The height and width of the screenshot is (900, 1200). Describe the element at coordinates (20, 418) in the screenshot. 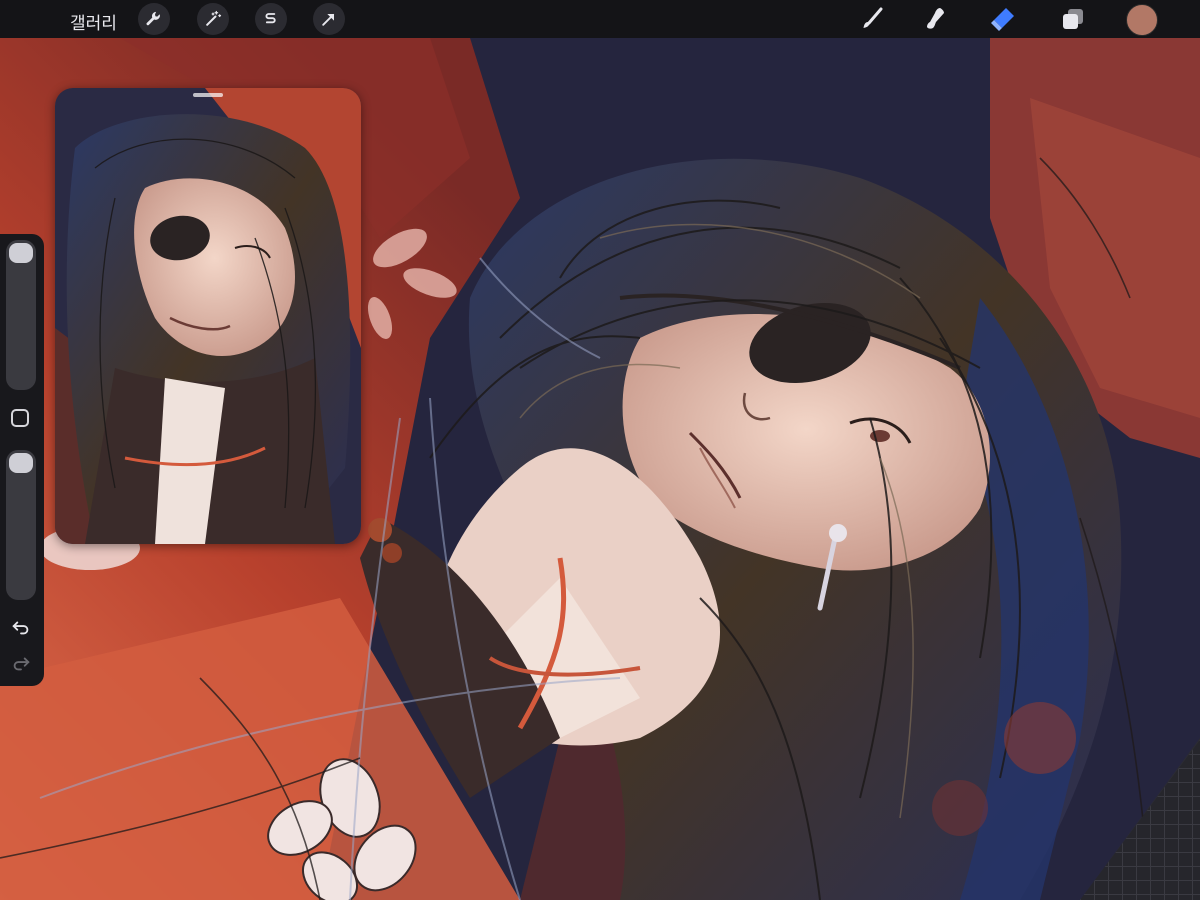

I see `square-icon` at that location.